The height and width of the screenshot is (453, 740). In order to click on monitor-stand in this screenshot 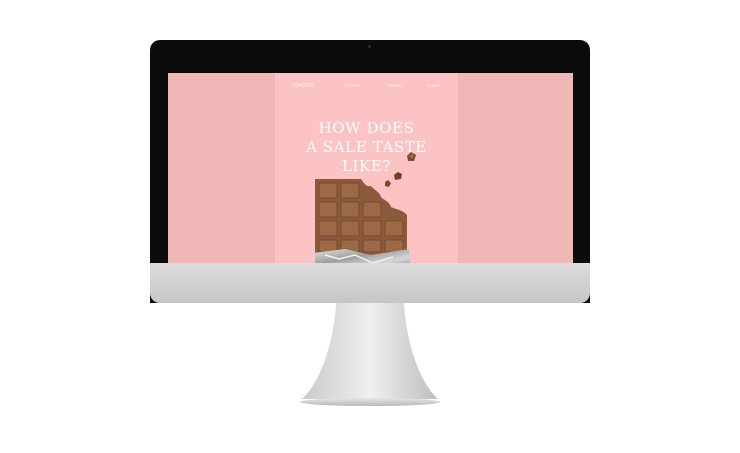, I will do `click(370, 354)`.